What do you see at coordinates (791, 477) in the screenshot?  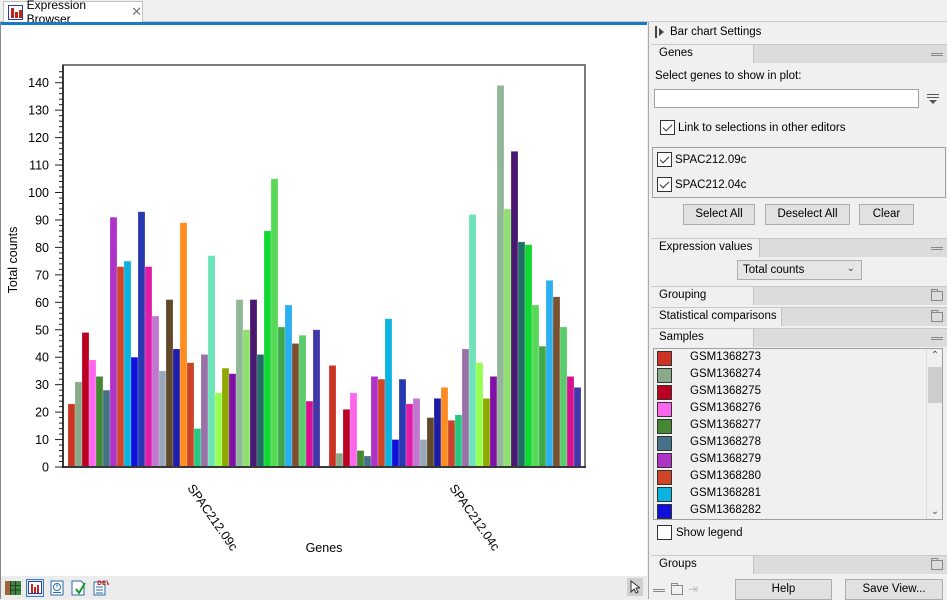 I see `sample-item: GSM1368280` at bounding box center [791, 477].